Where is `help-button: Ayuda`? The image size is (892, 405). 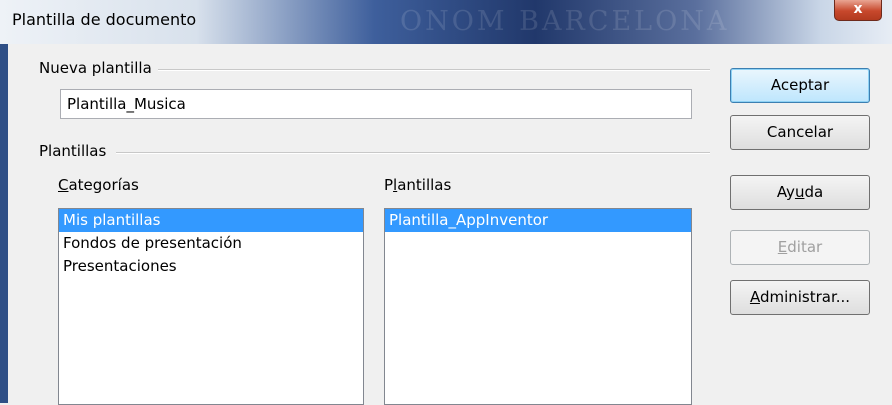
help-button: Ayuda is located at coordinates (800, 192).